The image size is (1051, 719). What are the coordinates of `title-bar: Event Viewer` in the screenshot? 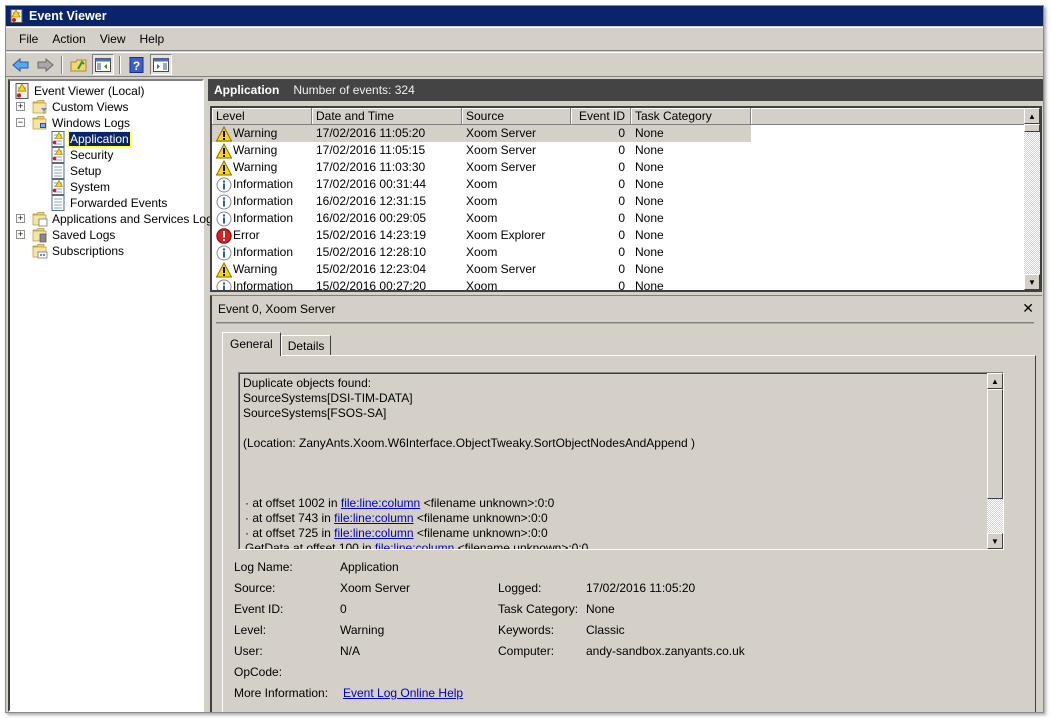 It's located at (524, 16).